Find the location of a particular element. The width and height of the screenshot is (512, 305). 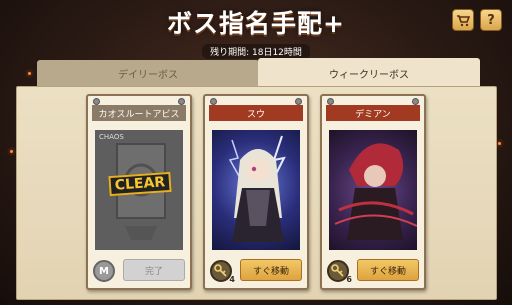

help-button: ? is located at coordinates (491, 20).